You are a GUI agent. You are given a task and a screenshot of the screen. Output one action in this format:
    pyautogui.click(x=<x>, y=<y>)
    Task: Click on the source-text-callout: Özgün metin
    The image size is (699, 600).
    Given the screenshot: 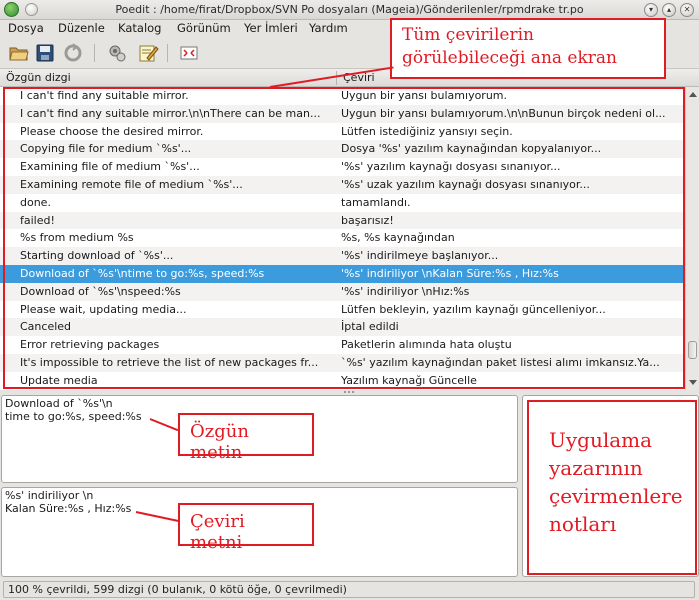 What is the action you would take?
    pyautogui.click(x=246, y=438)
    